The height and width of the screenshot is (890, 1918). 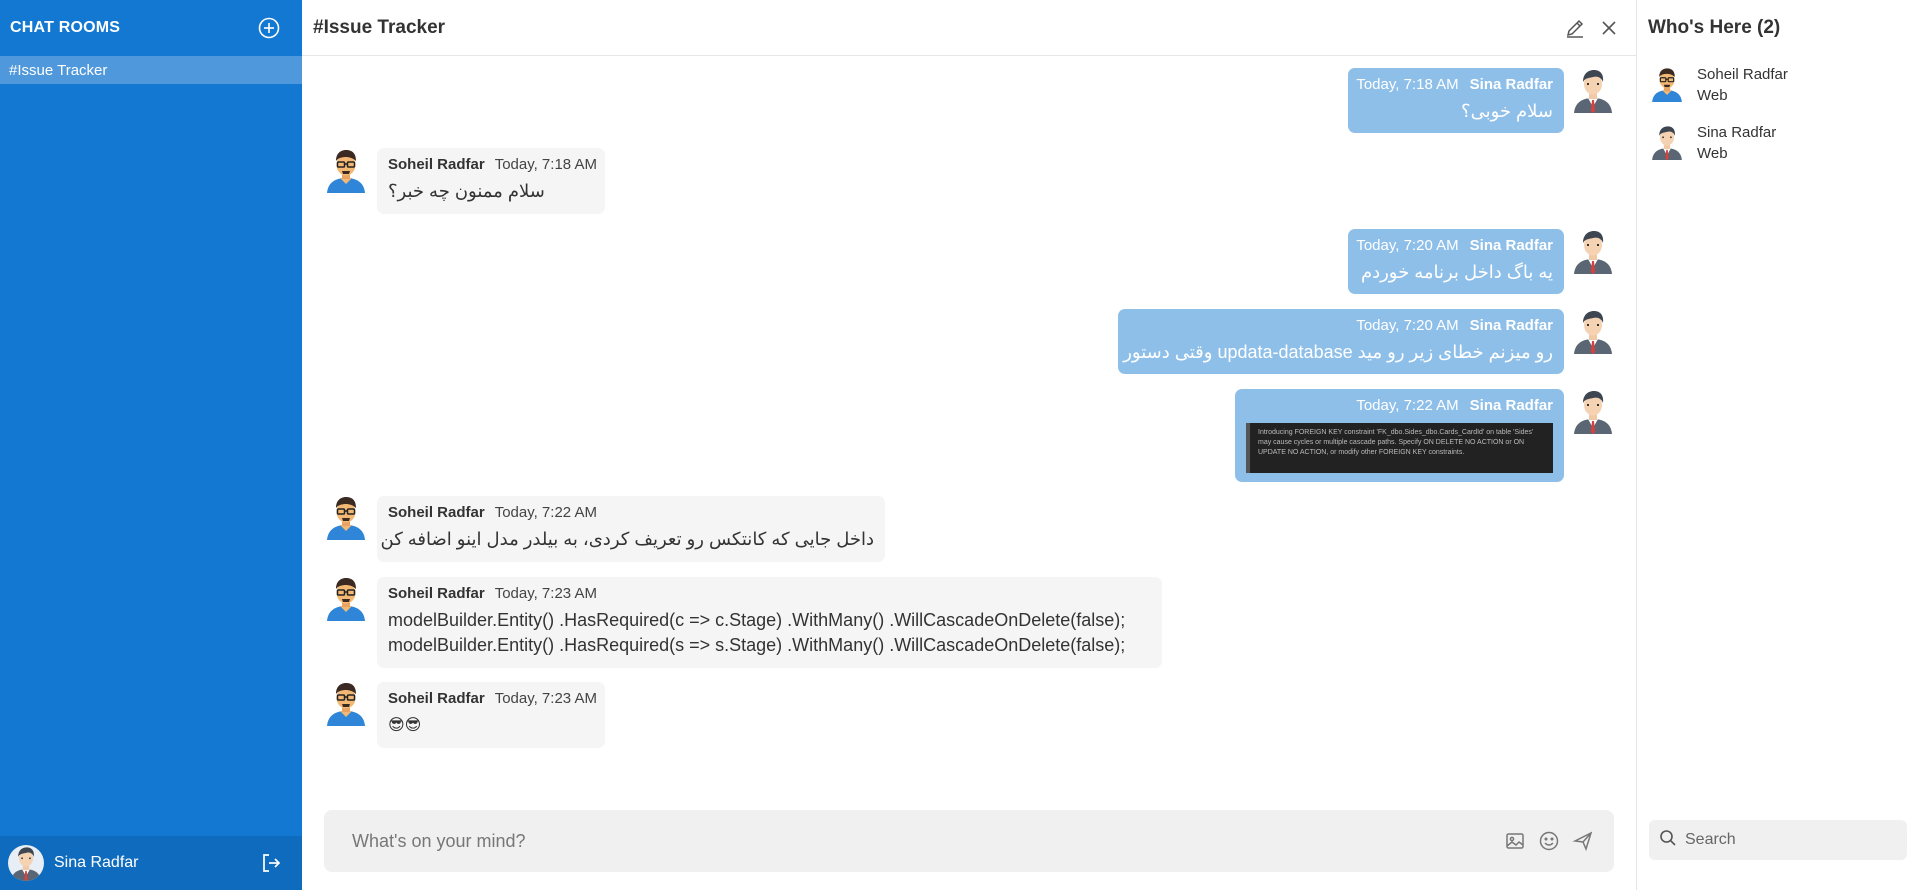 I want to click on participant-name: Sina Radfar, so click(x=1737, y=132).